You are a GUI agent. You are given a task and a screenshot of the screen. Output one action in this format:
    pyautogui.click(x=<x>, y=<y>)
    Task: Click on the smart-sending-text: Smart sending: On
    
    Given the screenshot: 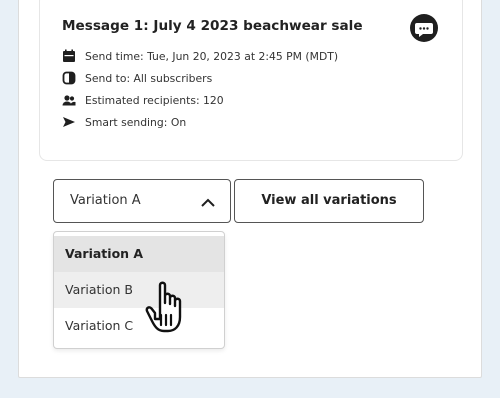 What is the action you would take?
    pyautogui.click(x=136, y=122)
    